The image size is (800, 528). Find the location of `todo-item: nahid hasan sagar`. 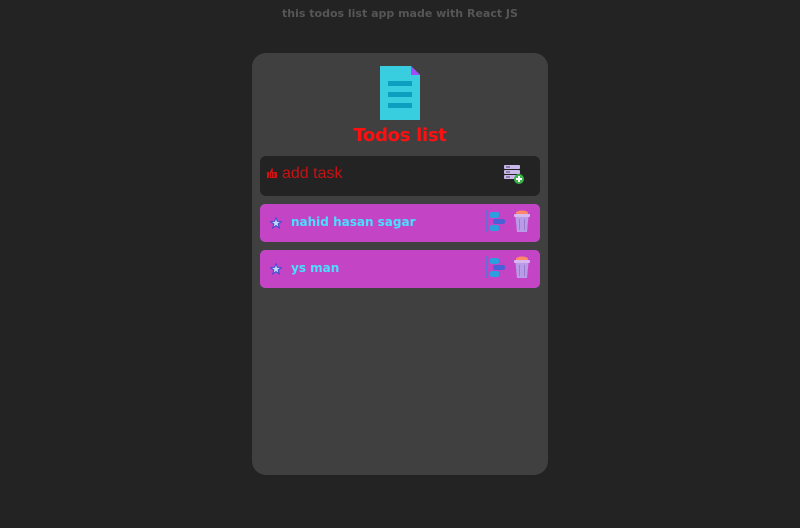

todo-item: nahid hasan sagar is located at coordinates (400, 223).